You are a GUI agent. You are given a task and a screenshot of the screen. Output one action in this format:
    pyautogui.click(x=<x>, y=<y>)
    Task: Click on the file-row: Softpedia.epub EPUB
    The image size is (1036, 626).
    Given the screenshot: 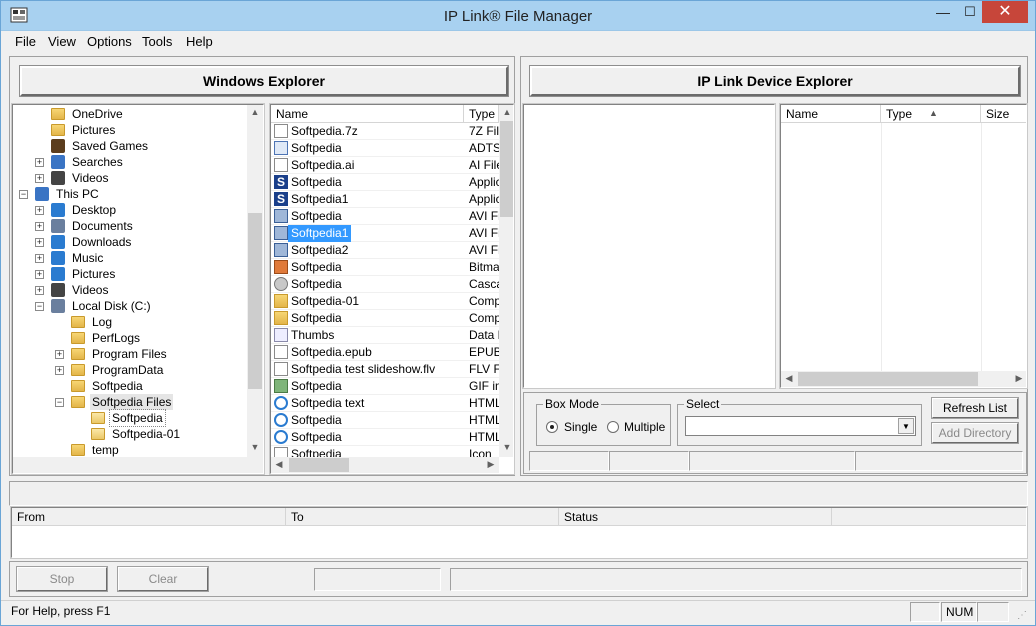 What is the action you would take?
    pyautogui.click(x=385, y=352)
    